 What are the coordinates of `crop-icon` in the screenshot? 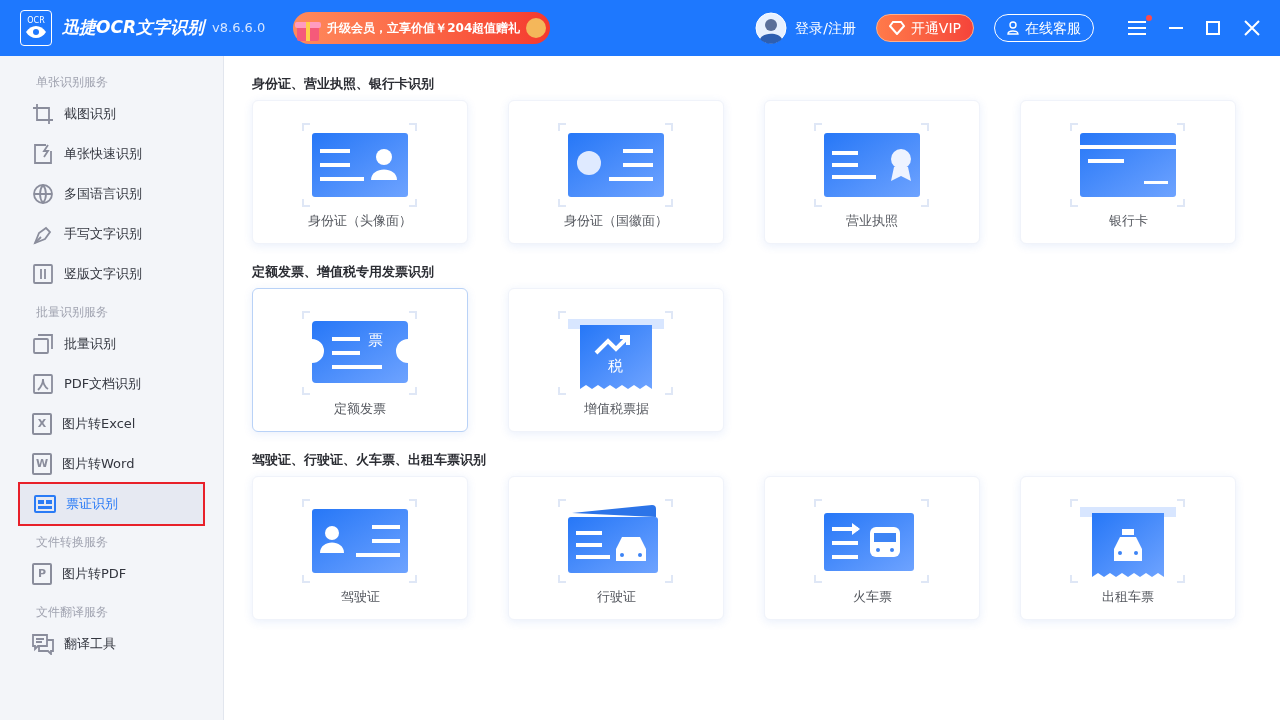 It's located at (43, 114).